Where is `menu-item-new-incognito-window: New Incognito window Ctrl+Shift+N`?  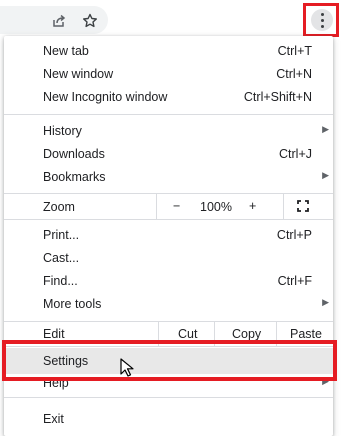
menu-item-new-incognito-window: New Incognito window Ctrl+Shift+N is located at coordinates (168, 97).